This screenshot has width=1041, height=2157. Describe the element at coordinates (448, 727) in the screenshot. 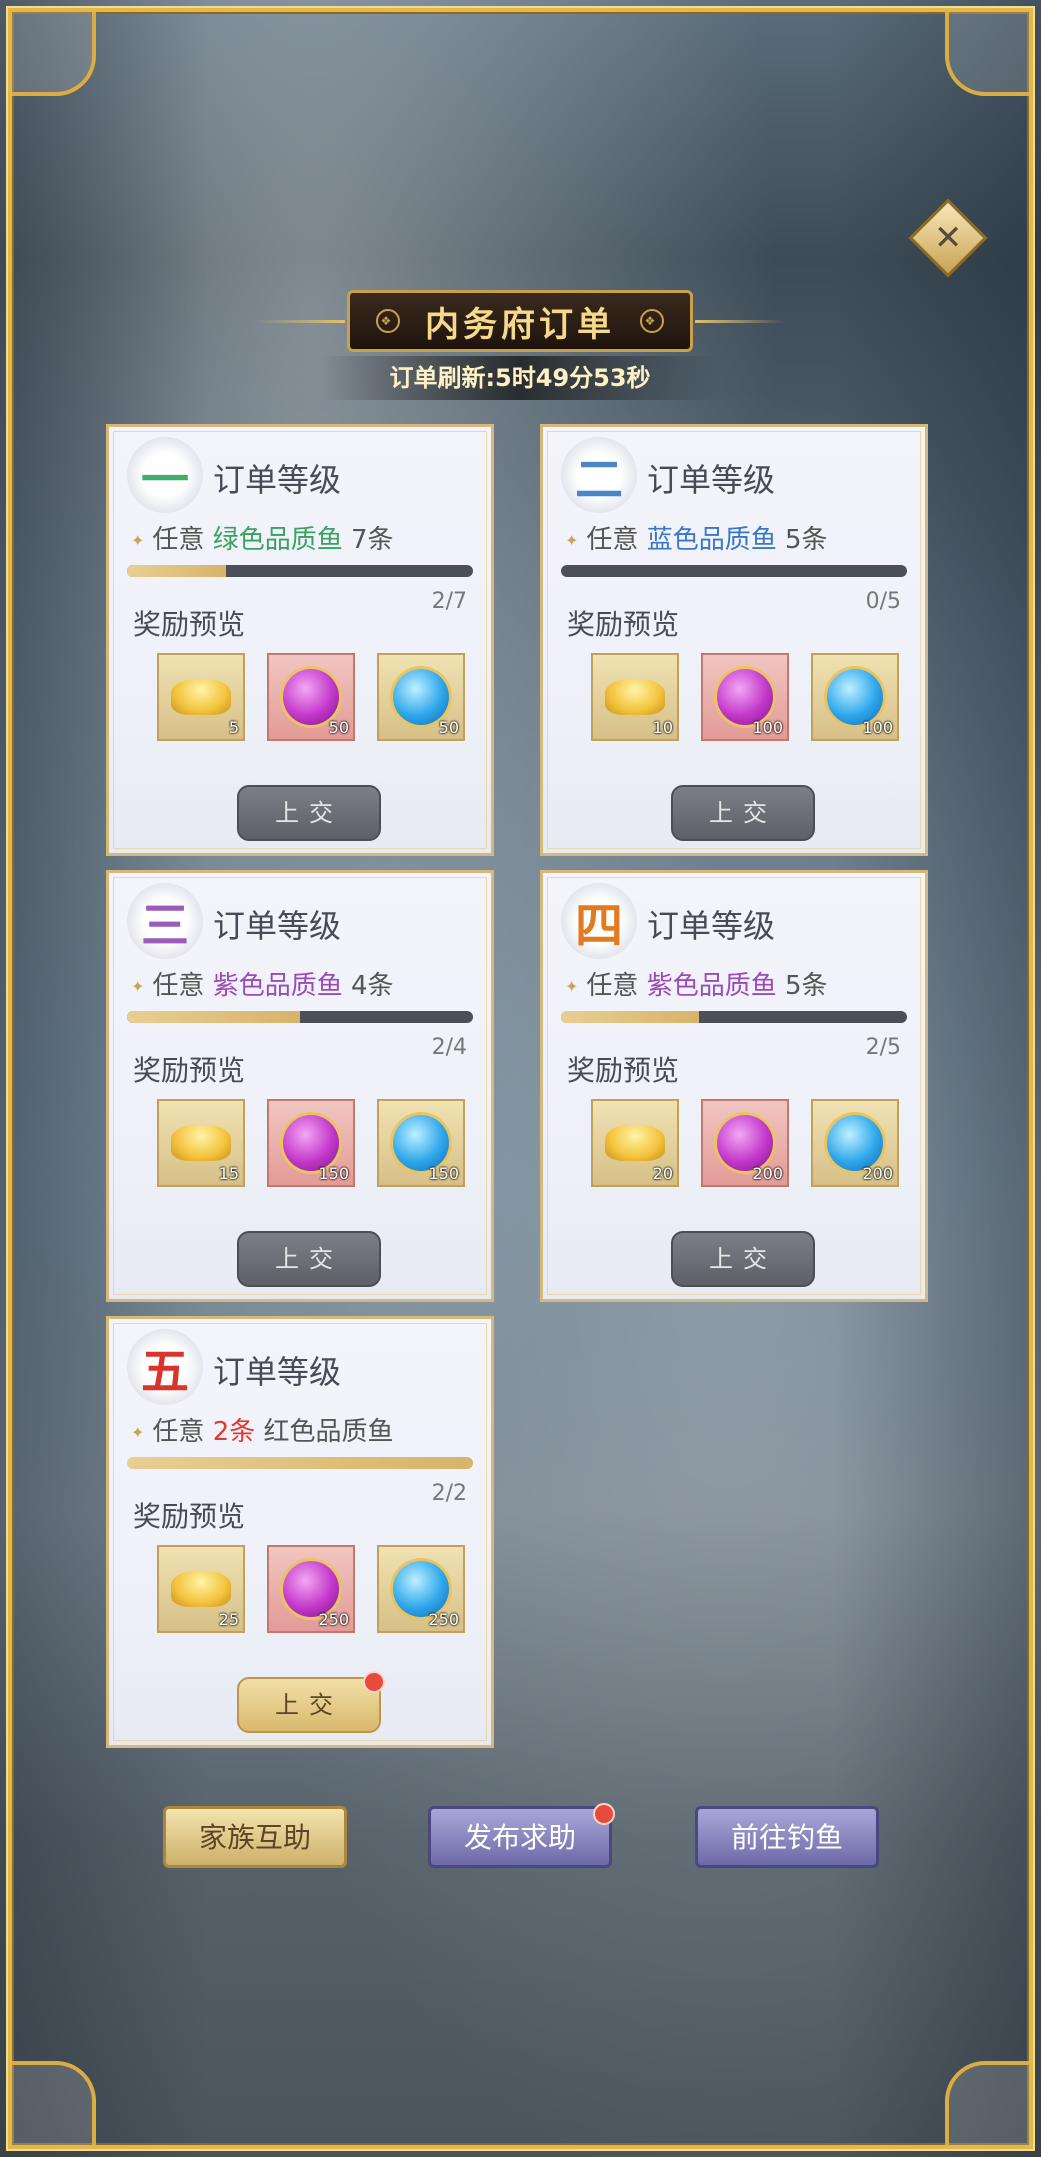

I see `reward-qty: 50` at that location.